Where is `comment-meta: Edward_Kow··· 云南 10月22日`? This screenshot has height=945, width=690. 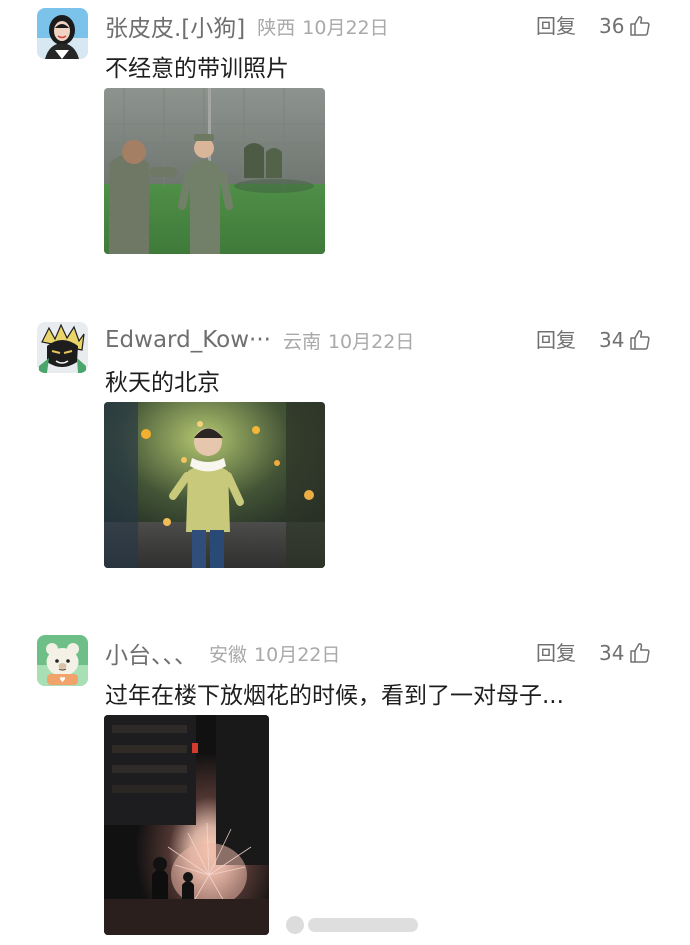
comment-meta: Edward_Kow··· 云南 10月22日 is located at coordinates (259, 340).